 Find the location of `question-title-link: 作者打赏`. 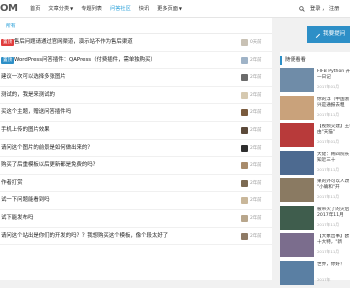

question-title-link: 作者打赏 is located at coordinates (12, 183).